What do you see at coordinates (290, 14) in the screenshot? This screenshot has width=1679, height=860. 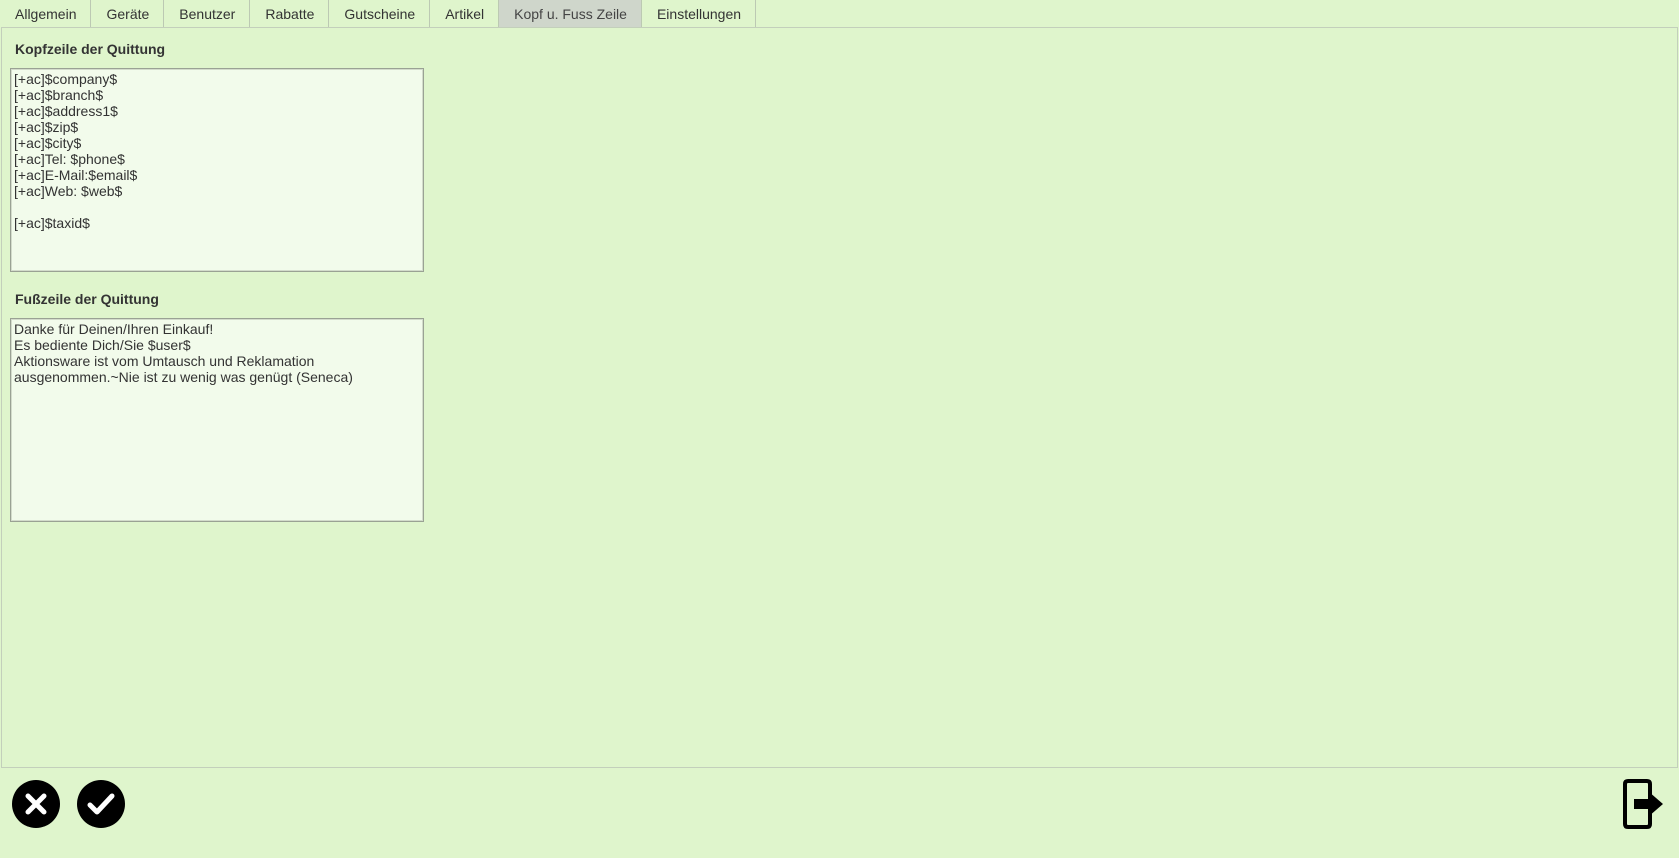 I see `tab-rabatte: Rabatte` at bounding box center [290, 14].